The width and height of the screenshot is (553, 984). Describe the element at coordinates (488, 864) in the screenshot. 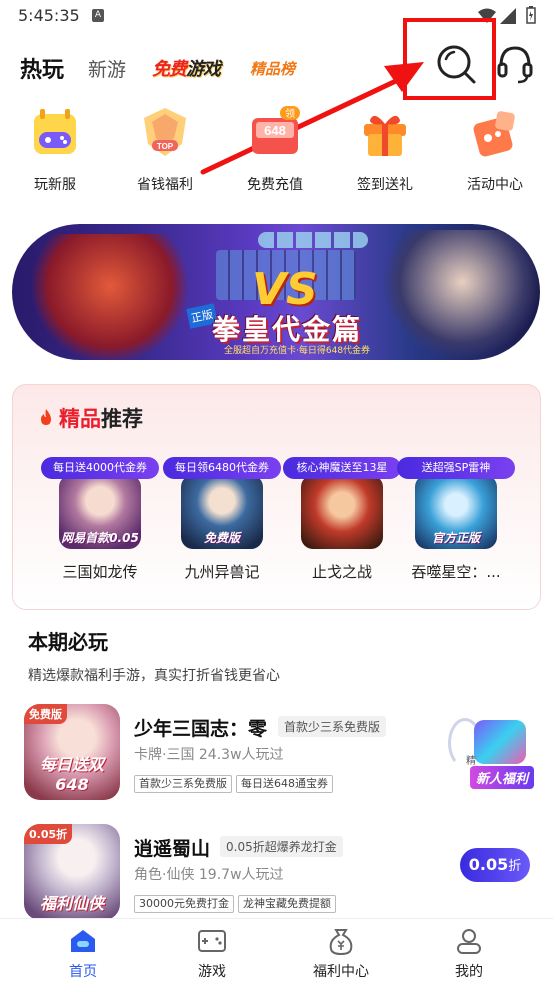

I see `discount-value: 0.05` at that location.